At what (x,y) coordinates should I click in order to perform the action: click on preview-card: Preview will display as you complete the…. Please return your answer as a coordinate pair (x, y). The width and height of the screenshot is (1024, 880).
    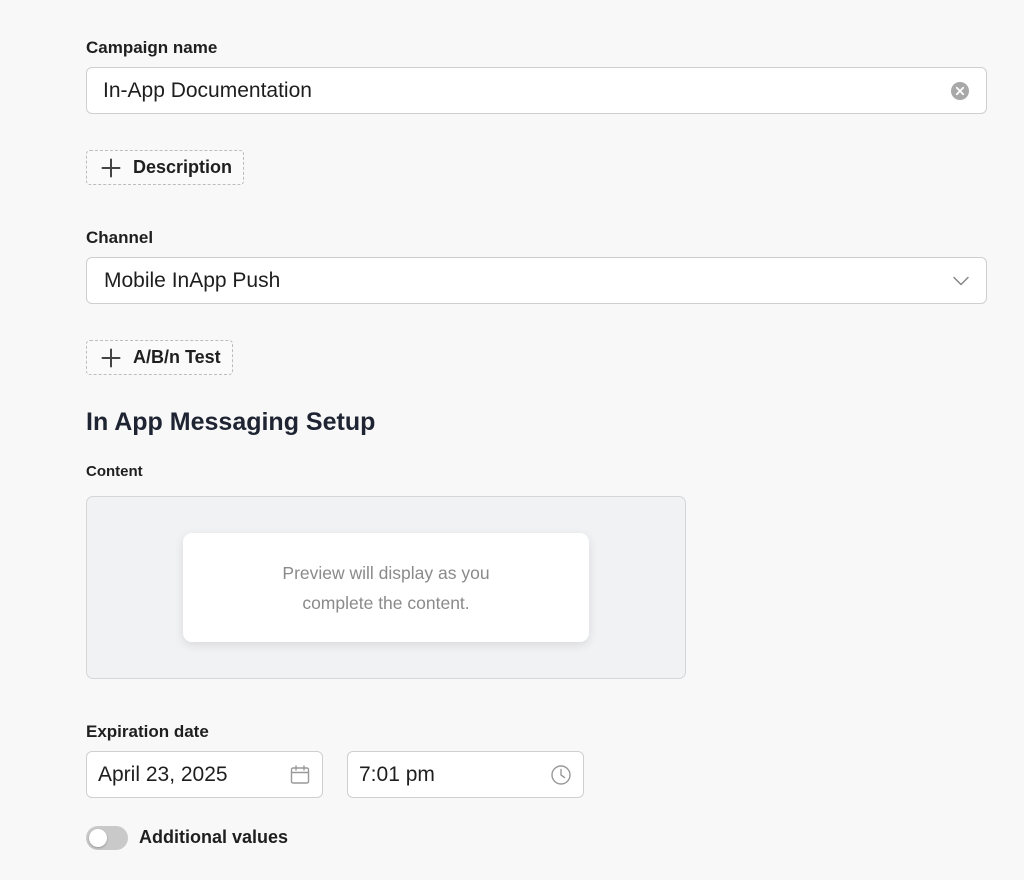
    Looking at the image, I should click on (386, 587).